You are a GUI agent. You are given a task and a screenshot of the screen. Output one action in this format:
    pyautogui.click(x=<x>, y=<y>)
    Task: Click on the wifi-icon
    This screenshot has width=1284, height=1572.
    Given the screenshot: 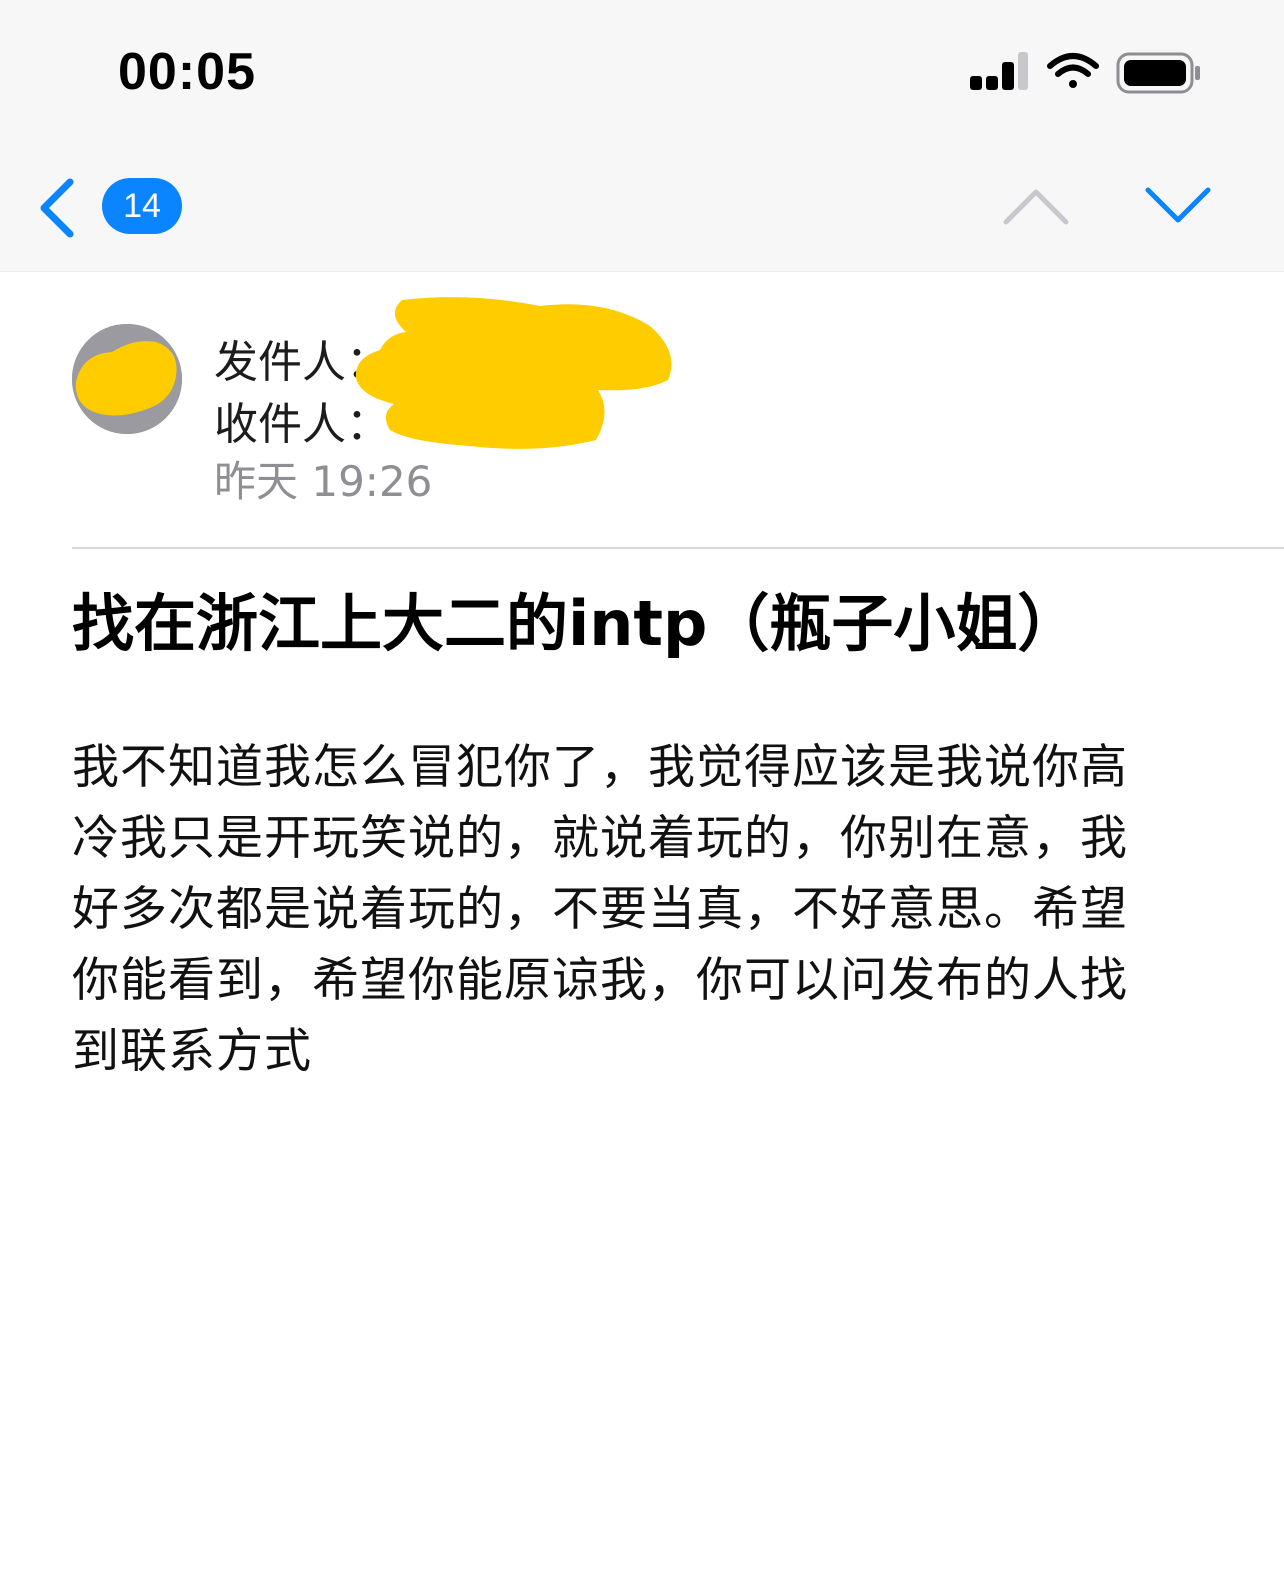 What is the action you would take?
    pyautogui.click(x=1073, y=70)
    